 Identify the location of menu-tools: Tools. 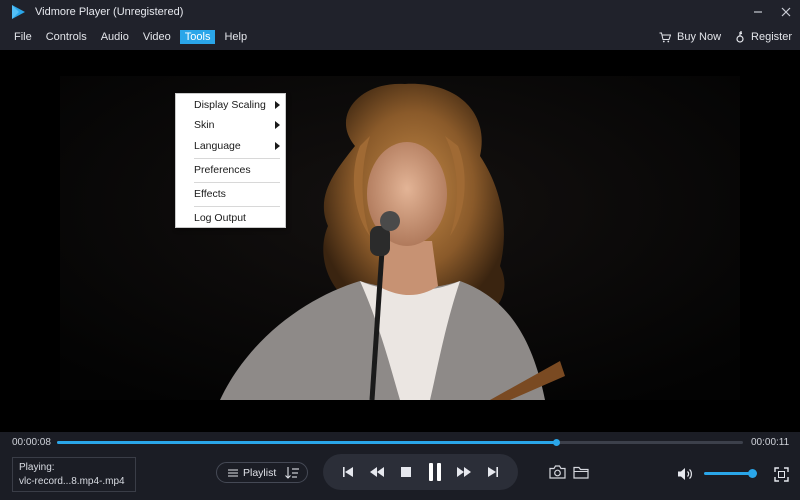
(197, 37).